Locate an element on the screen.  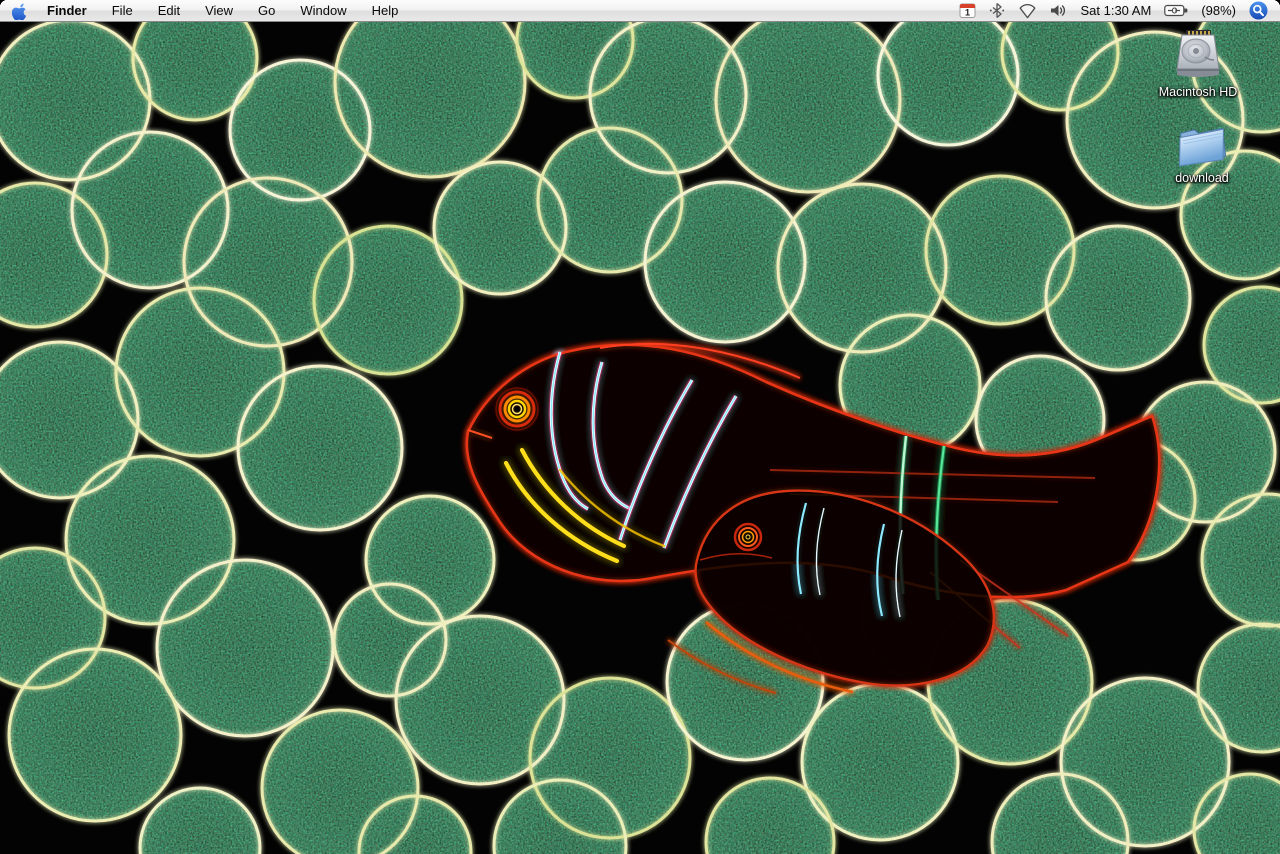
bluetooth-icon is located at coordinates (997, 10).